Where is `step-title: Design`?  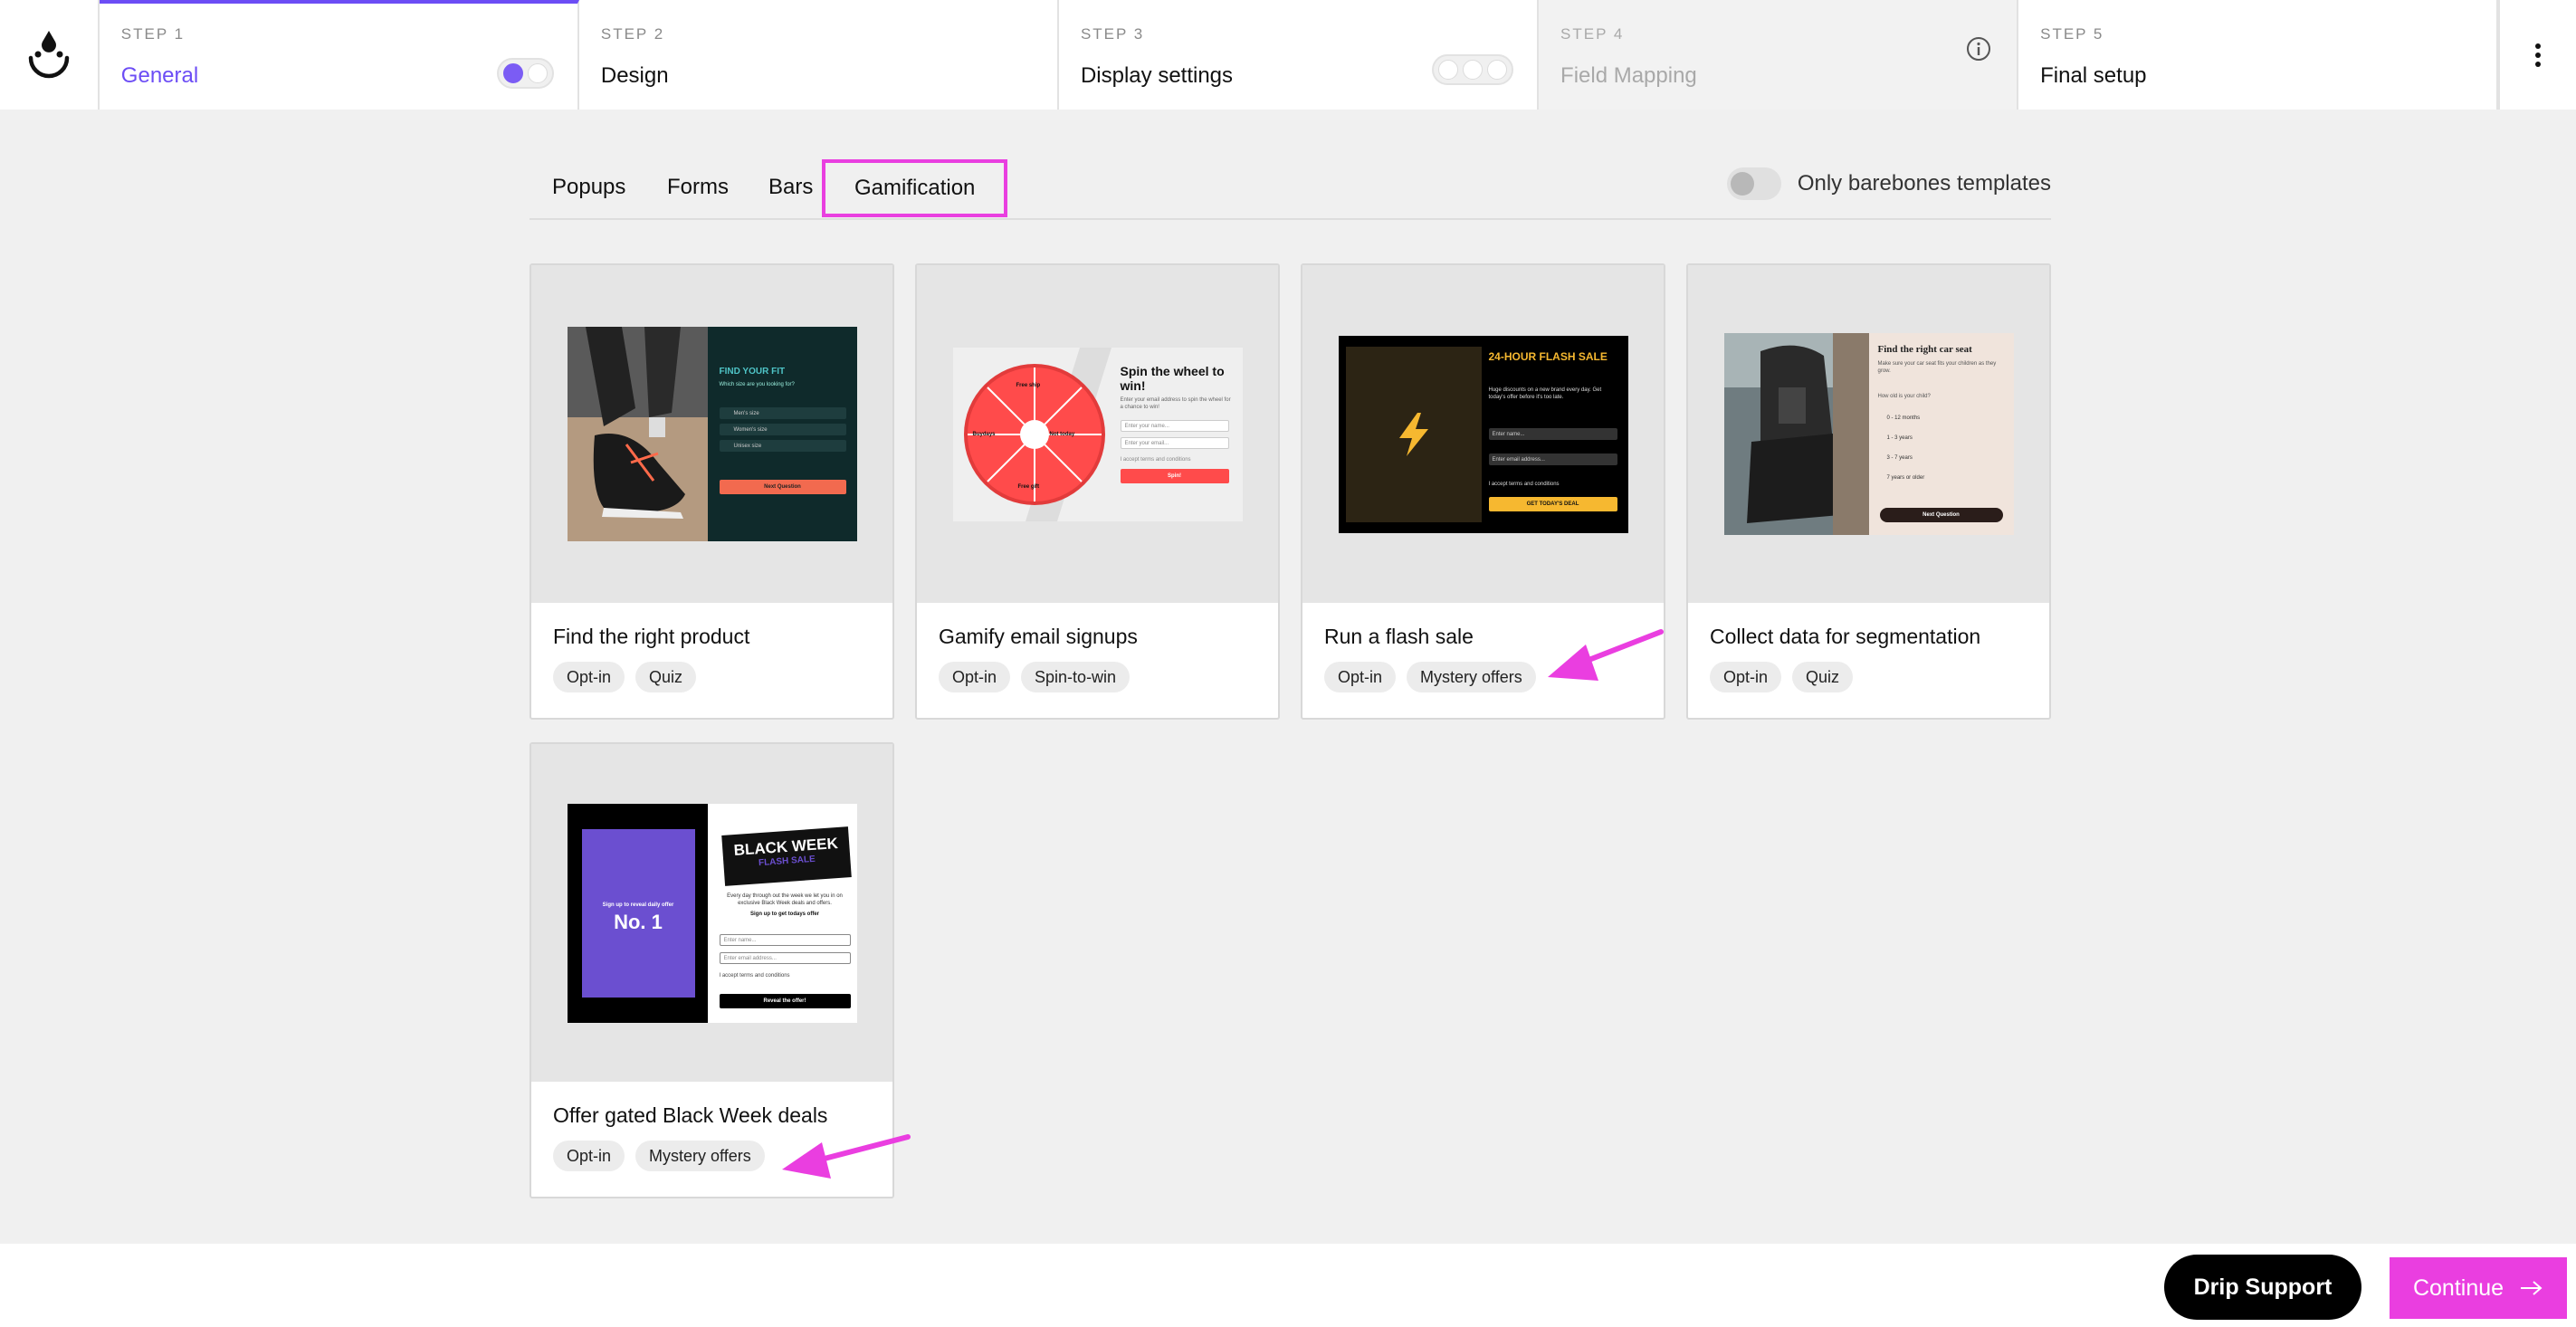
step-title: Design is located at coordinates (634, 75).